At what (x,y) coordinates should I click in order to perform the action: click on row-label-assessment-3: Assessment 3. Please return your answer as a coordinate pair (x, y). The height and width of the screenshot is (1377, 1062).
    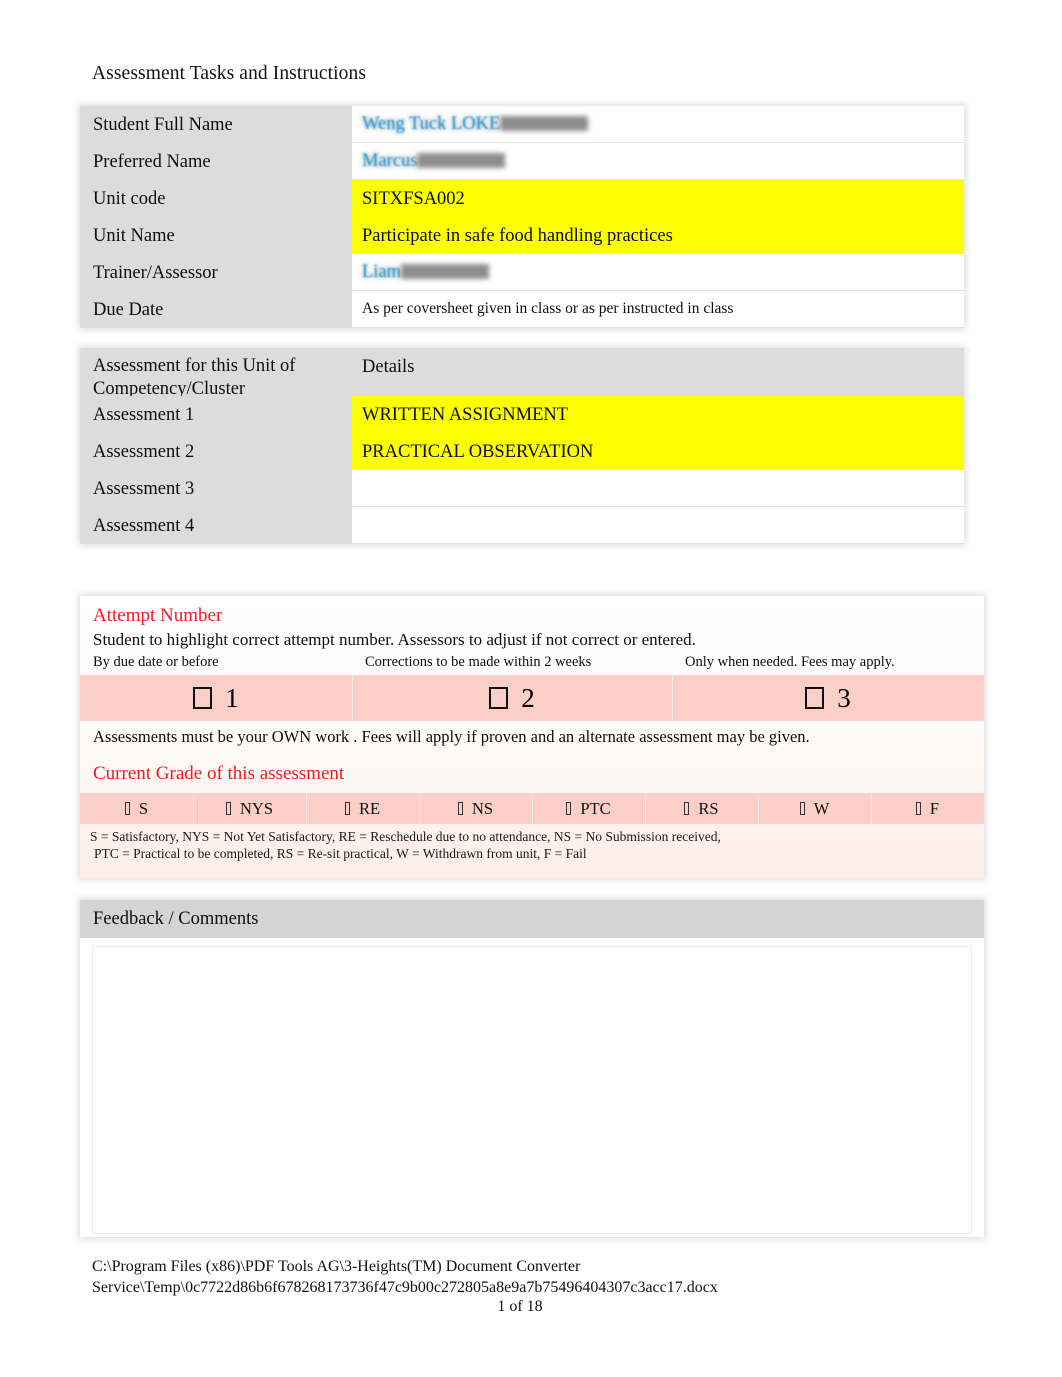
    Looking at the image, I should click on (216, 488).